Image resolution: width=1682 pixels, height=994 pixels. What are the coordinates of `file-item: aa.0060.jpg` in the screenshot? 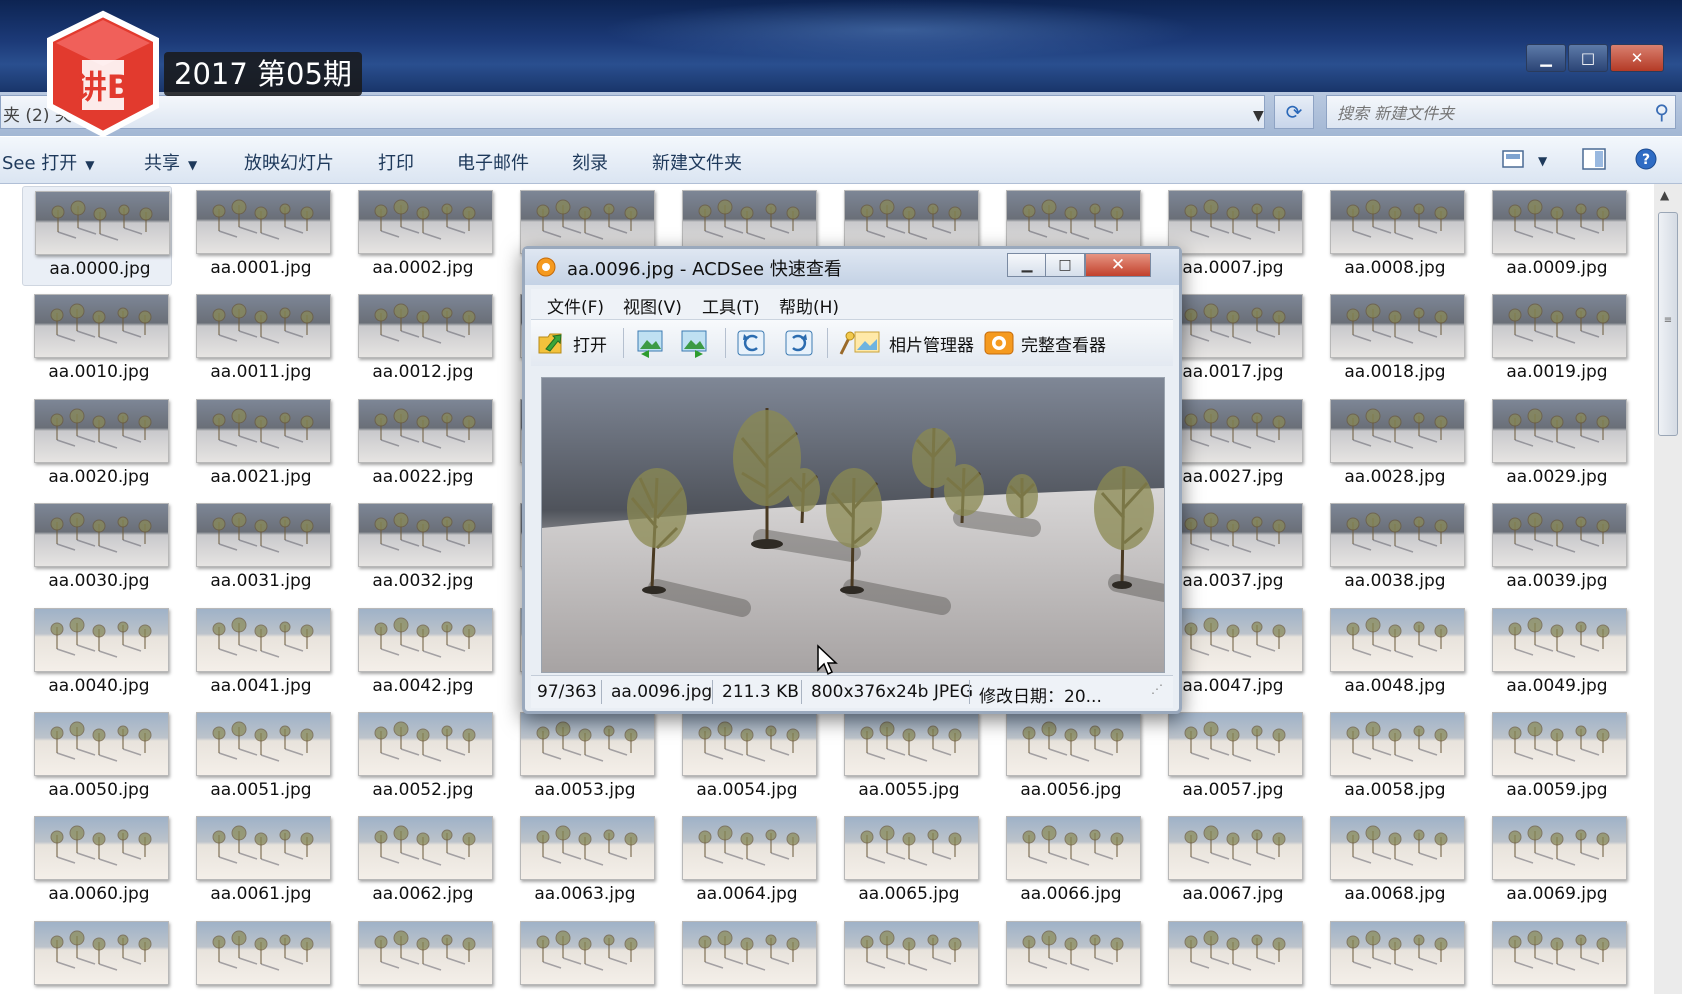 It's located at (97, 862).